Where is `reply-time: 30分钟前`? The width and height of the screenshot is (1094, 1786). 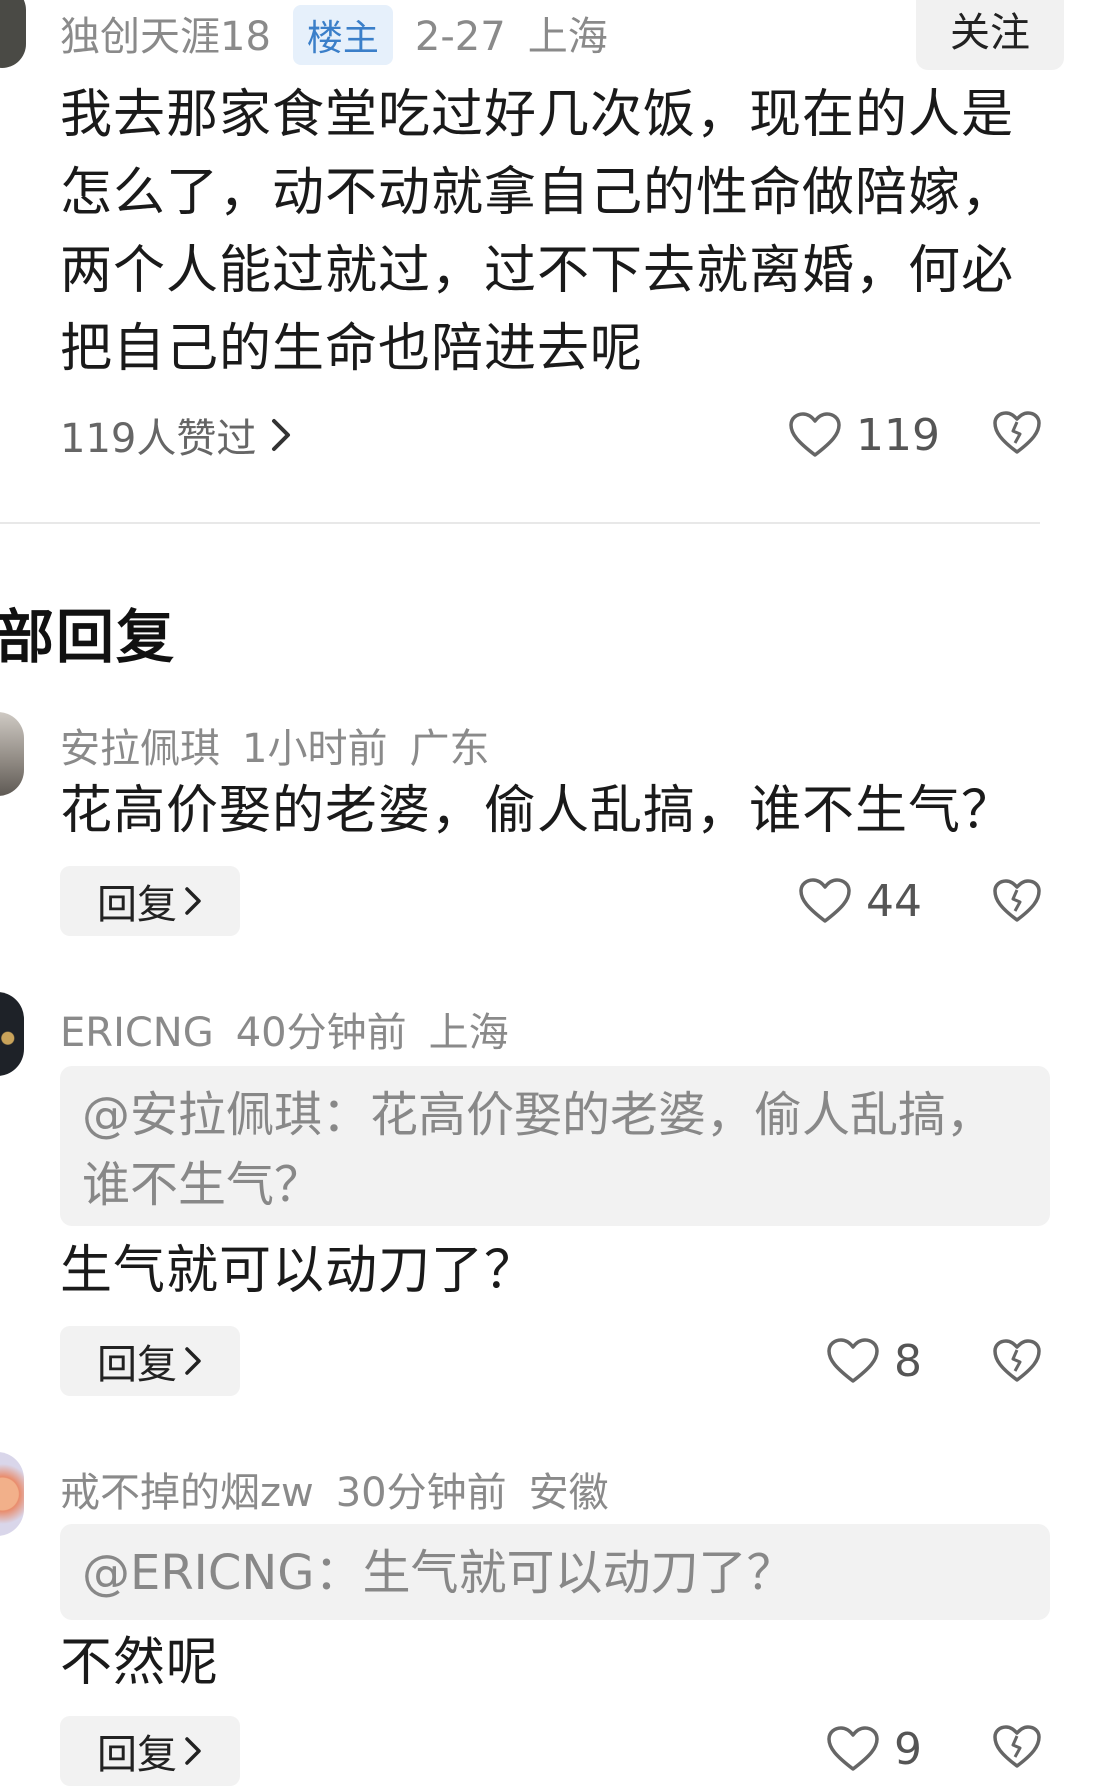 reply-time: 30分钟前 is located at coordinates (421, 1493).